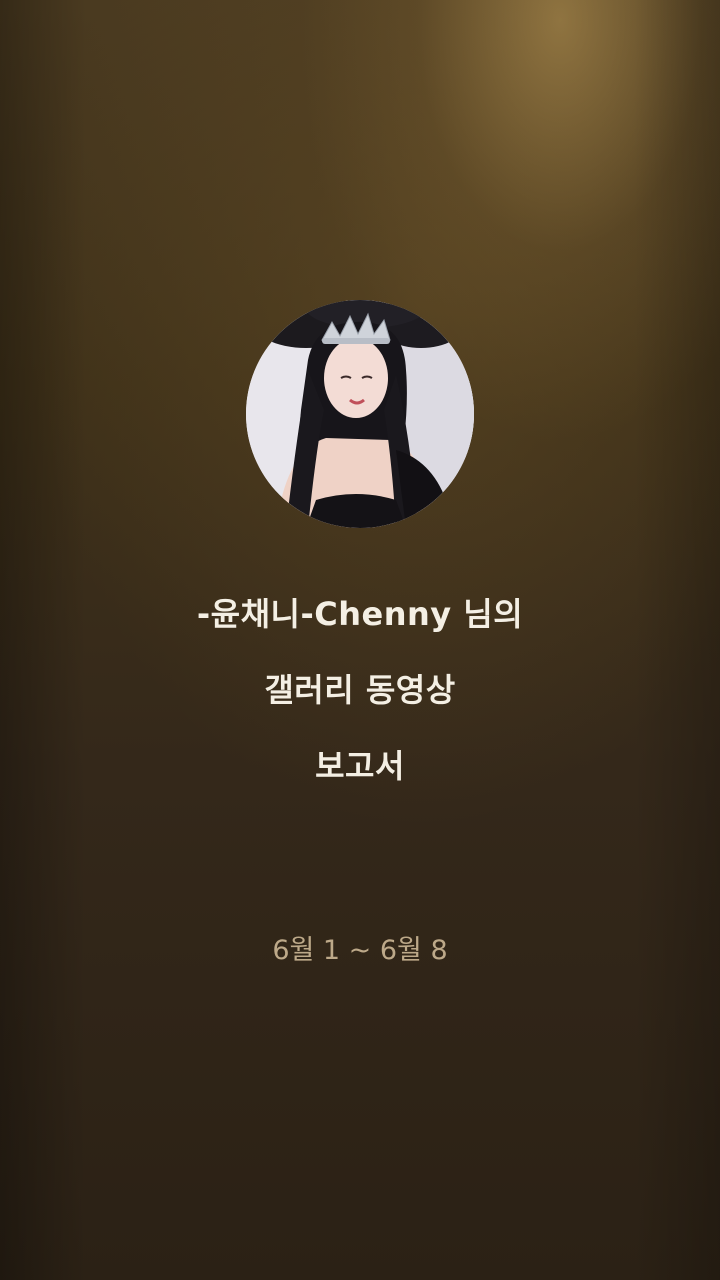 This screenshot has height=1280, width=720. What do you see at coordinates (360, 690) in the screenshot?
I see `report-title-line-2: 갤러리 동영상` at bounding box center [360, 690].